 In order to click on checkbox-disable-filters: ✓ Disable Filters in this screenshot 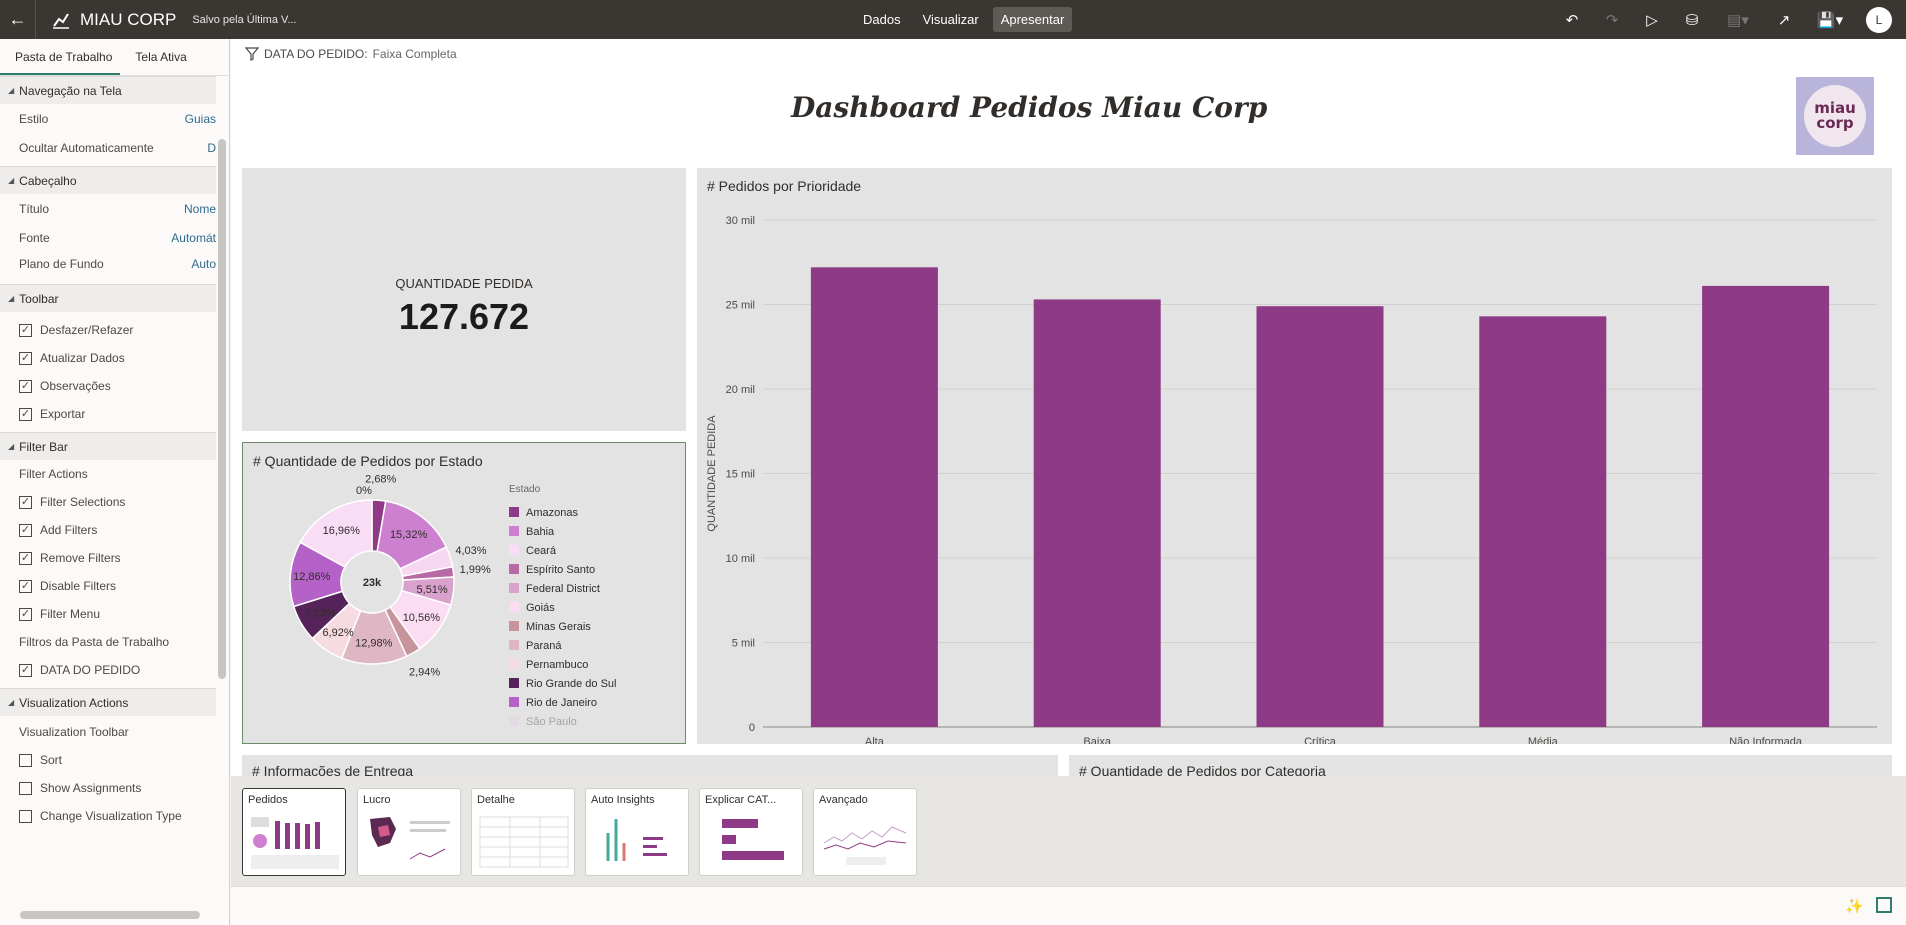, I will do `click(114, 586)`.